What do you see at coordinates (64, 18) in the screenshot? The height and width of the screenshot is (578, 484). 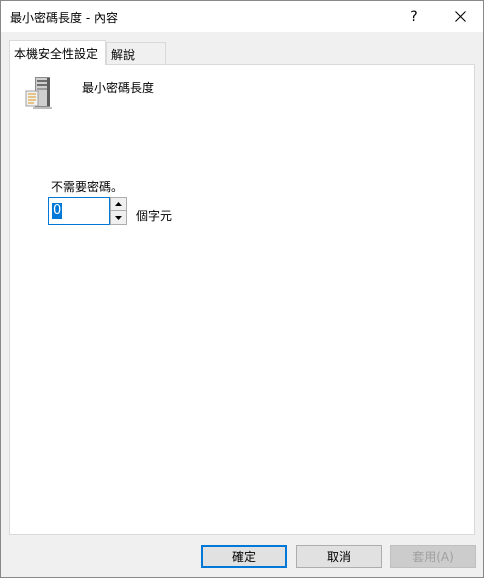 I see `window-title: 最小密碼長度 - 內容` at bounding box center [64, 18].